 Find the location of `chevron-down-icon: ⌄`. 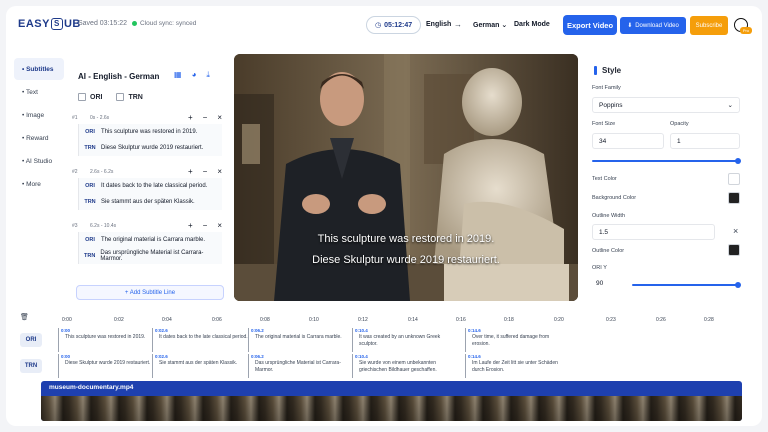

chevron-down-icon: ⌄ is located at coordinates (730, 105).